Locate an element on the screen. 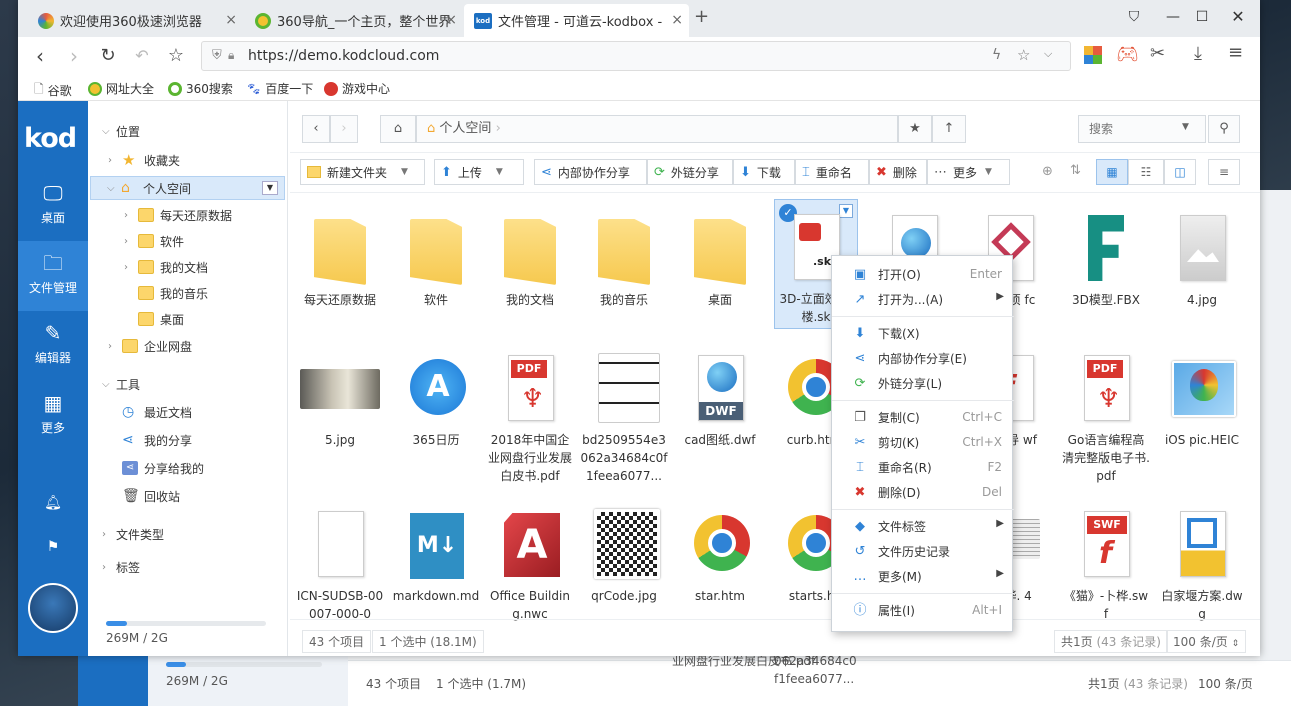  tree-recent: ◷ 最近文档 is located at coordinates (157, 412).